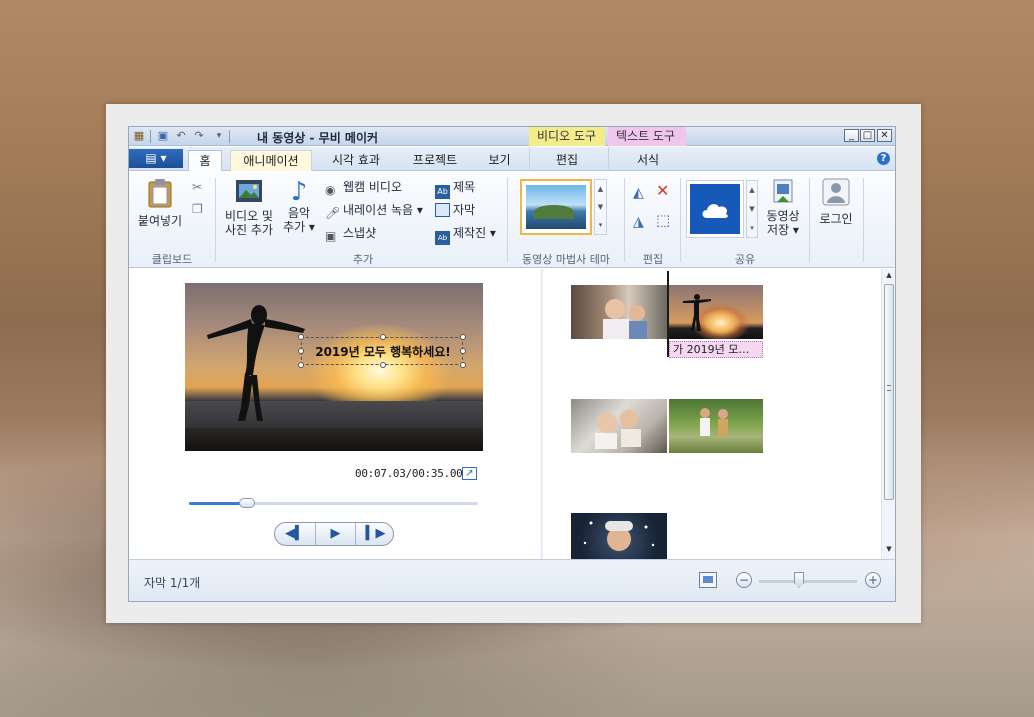 The height and width of the screenshot is (717, 1034). Describe the element at coordinates (442, 192) in the screenshot. I see `title-icon: Ab` at that location.